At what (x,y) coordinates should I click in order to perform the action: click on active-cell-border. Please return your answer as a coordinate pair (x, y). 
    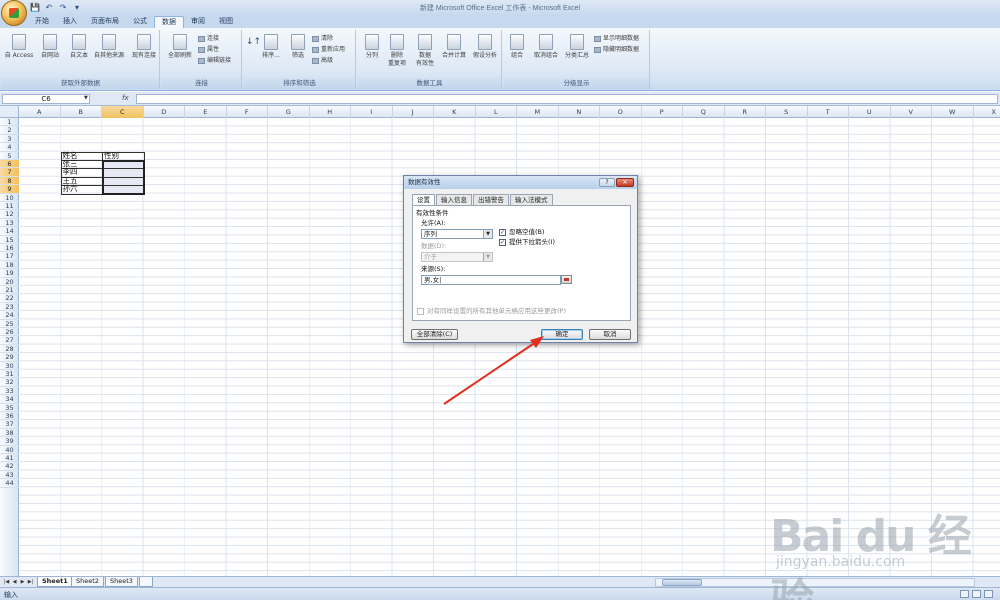
    Looking at the image, I should click on (123, 177).